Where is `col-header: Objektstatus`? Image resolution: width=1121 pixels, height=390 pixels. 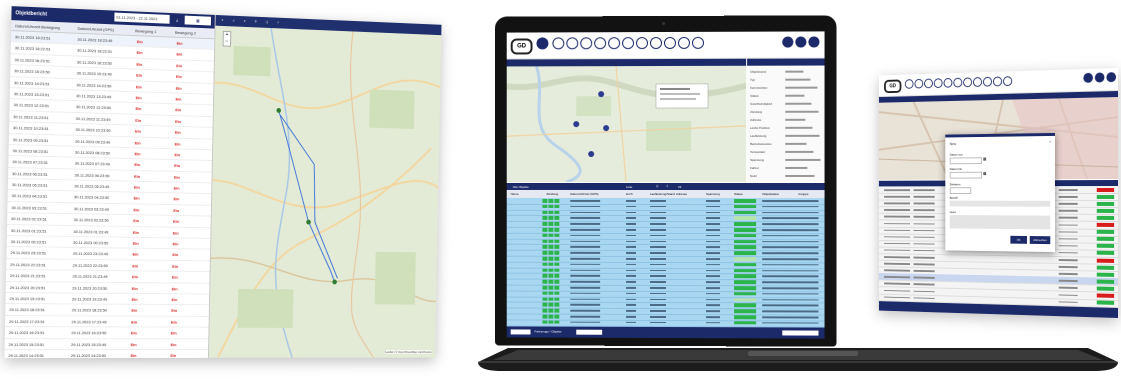 col-header: Objektstatus is located at coordinates (770, 194).